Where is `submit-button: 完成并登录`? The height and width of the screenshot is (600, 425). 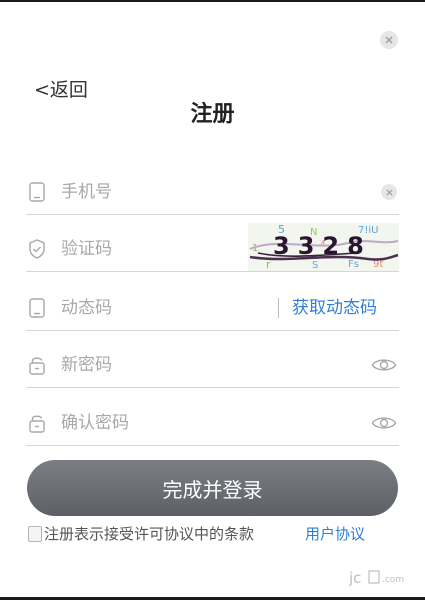 submit-button: 完成并登录 is located at coordinates (212, 488).